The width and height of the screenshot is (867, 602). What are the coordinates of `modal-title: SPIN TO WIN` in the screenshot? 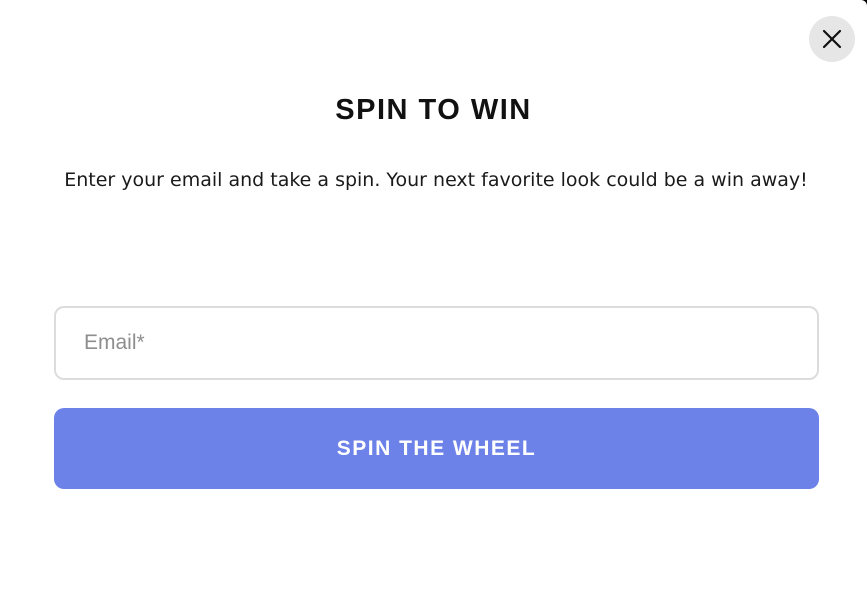 It's located at (433, 110).